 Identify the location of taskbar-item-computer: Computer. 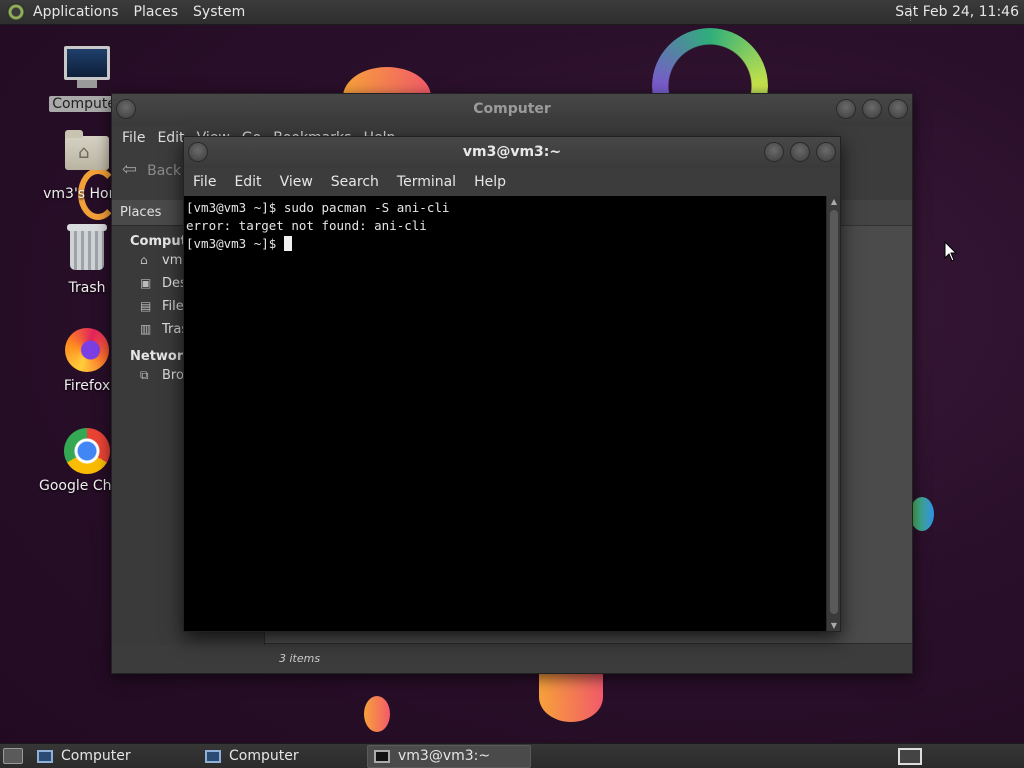
(113, 756).